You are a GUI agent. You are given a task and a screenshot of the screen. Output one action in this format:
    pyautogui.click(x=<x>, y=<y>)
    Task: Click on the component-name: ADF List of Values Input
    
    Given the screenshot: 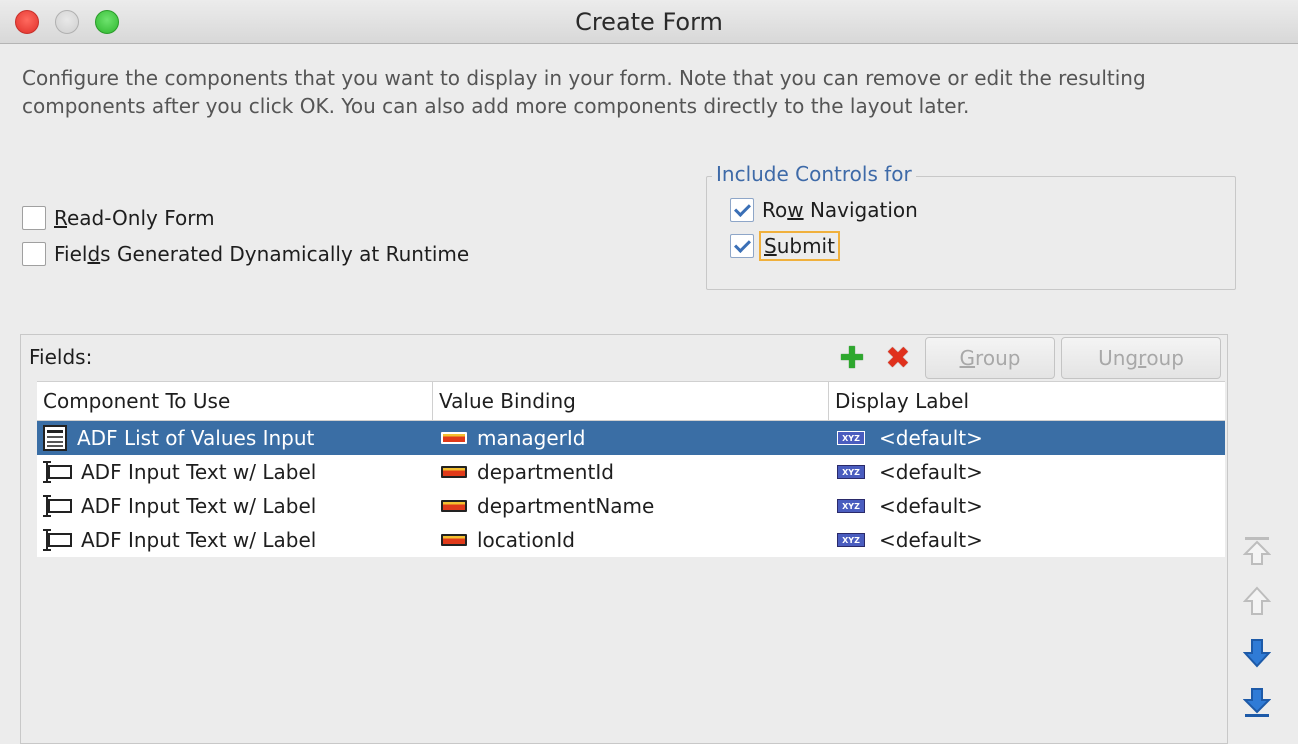 What is the action you would take?
    pyautogui.click(x=196, y=438)
    